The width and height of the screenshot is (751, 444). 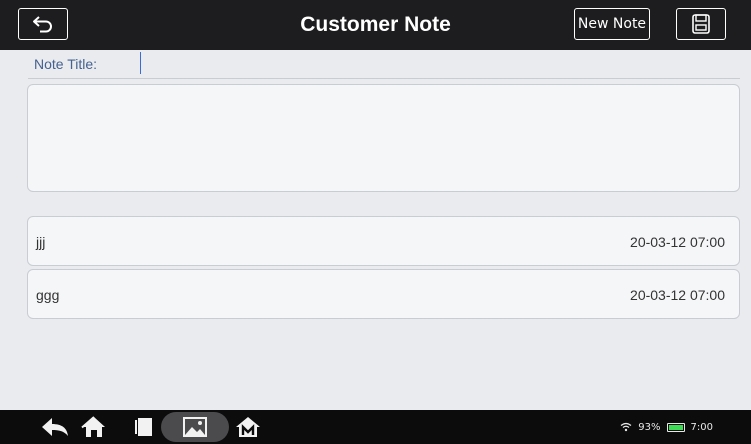 What do you see at coordinates (94, 427) in the screenshot?
I see `home-icon` at bounding box center [94, 427].